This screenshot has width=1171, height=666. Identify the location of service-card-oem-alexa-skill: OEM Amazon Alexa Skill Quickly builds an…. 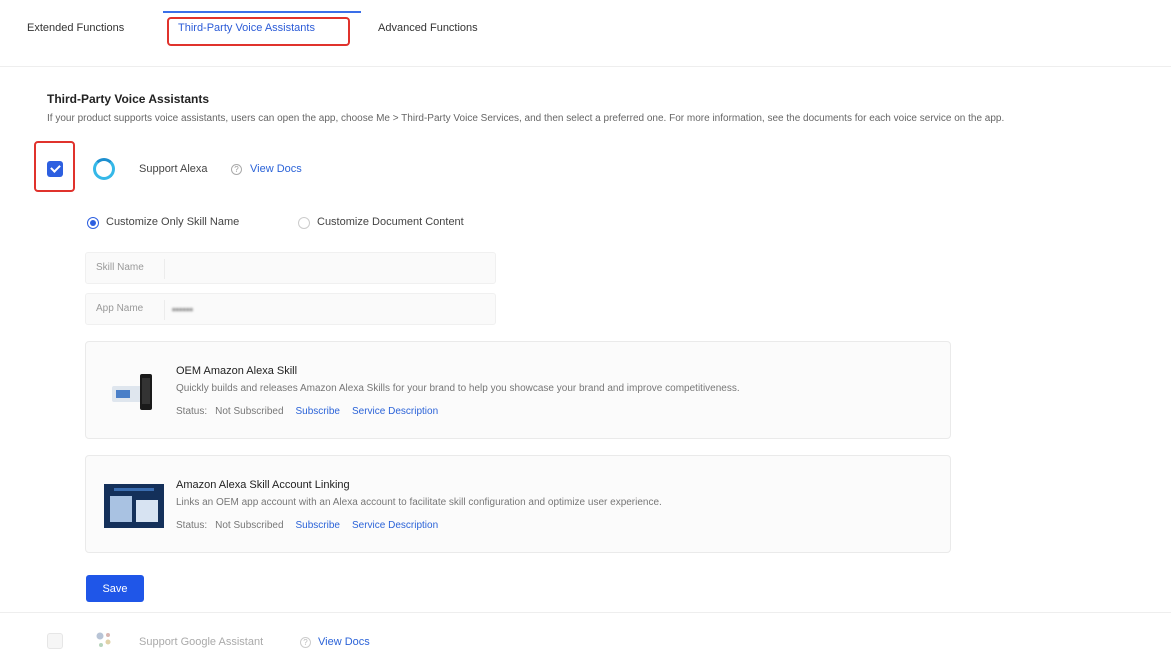
(518, 390).